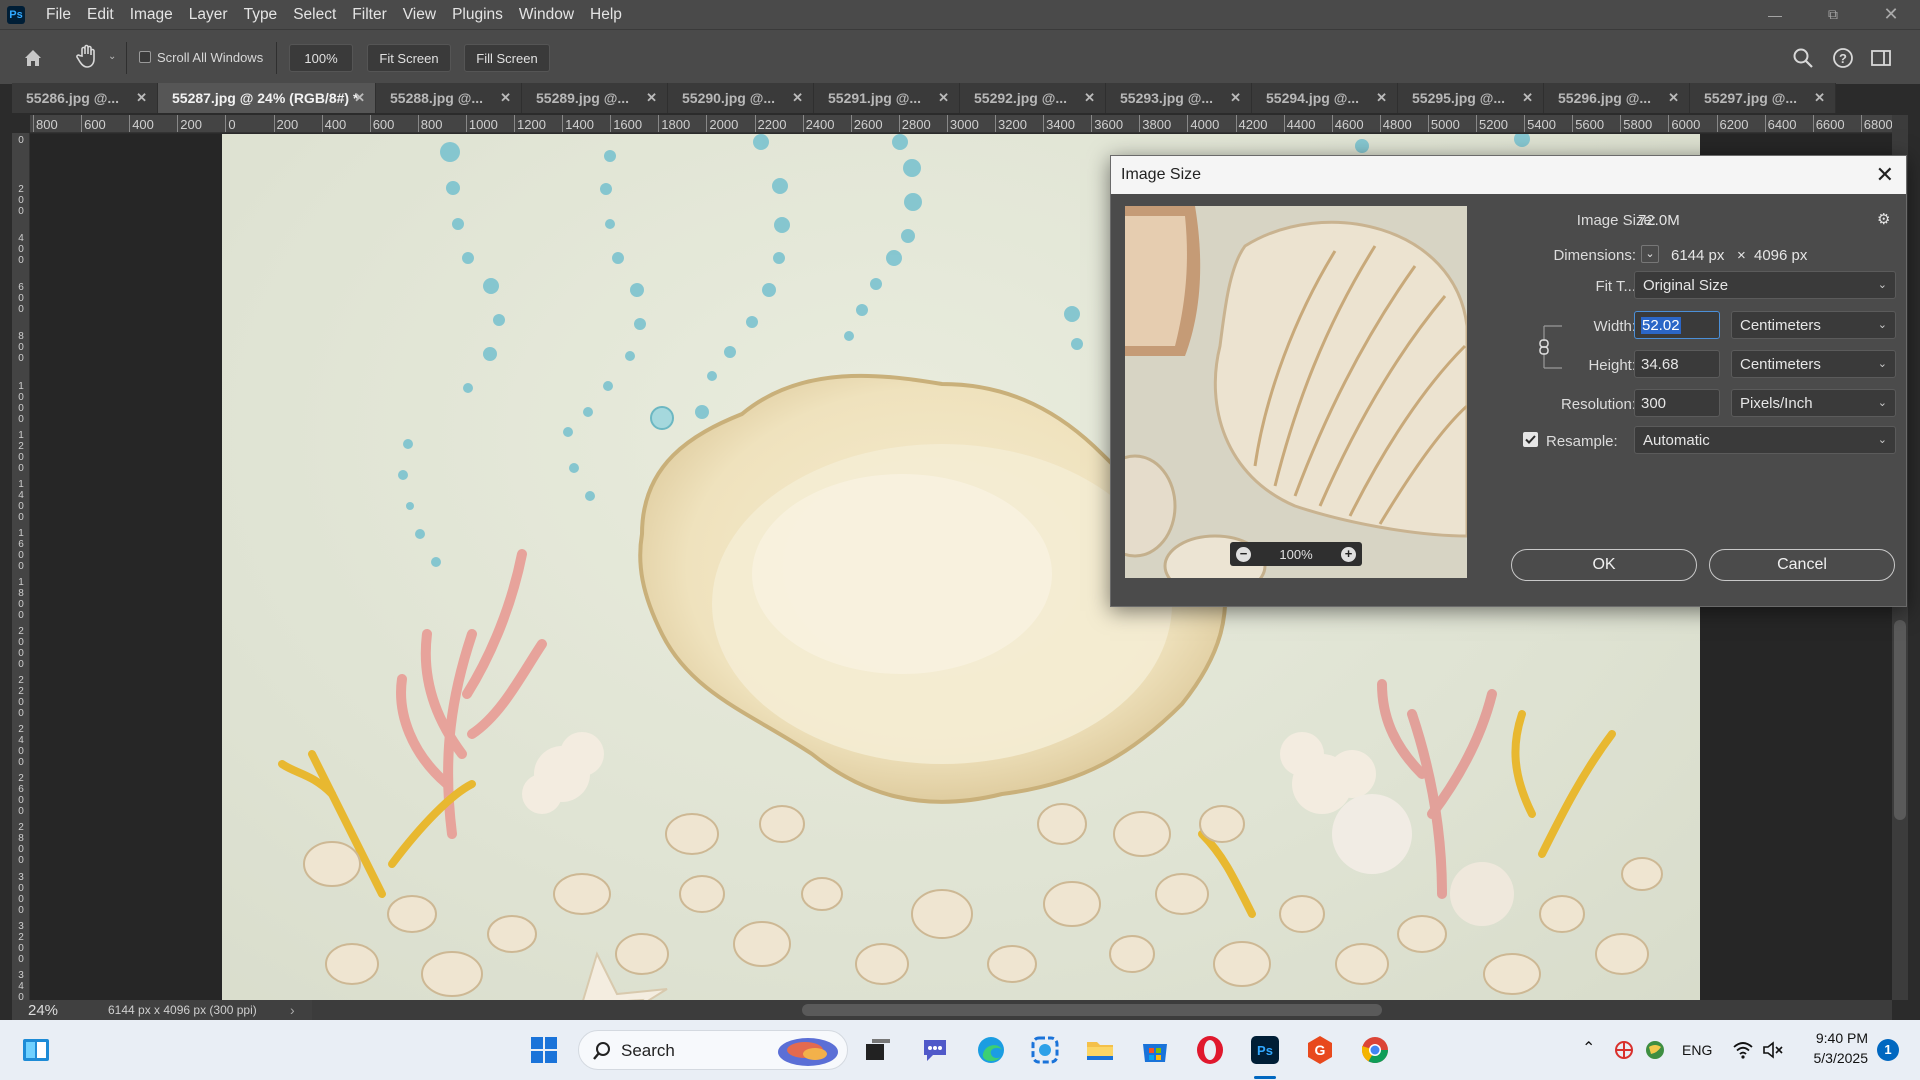  I want to click on tab-document-active: 55287.jpg @ 24% (RGB/8#) * ✕, so click(267, 98).